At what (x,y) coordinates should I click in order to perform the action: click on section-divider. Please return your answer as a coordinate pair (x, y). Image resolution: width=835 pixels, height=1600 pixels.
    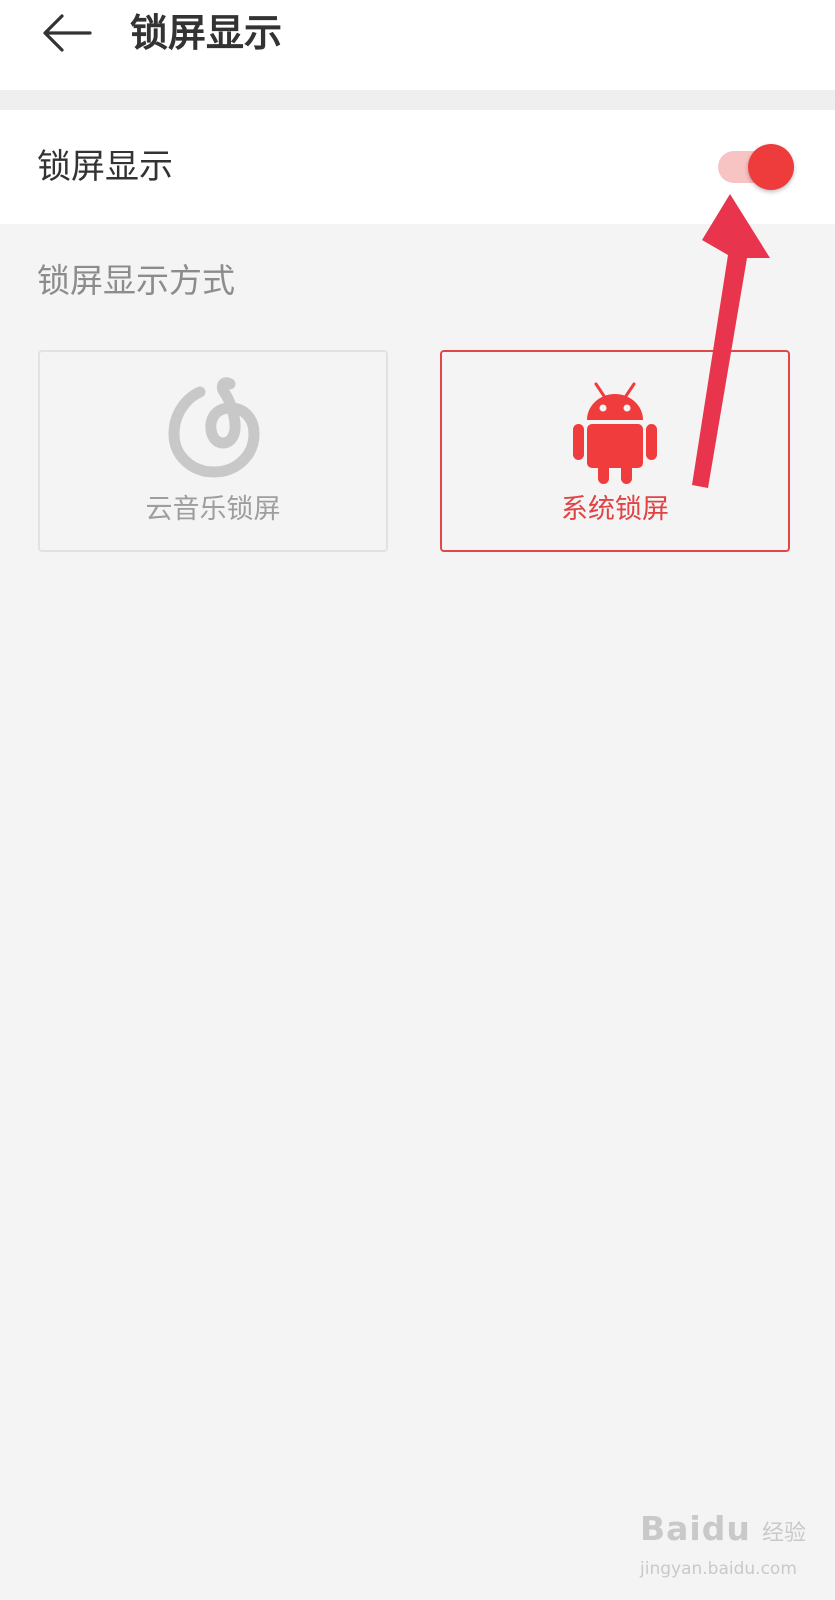
    Looking at the image, I should click on (417, 100).